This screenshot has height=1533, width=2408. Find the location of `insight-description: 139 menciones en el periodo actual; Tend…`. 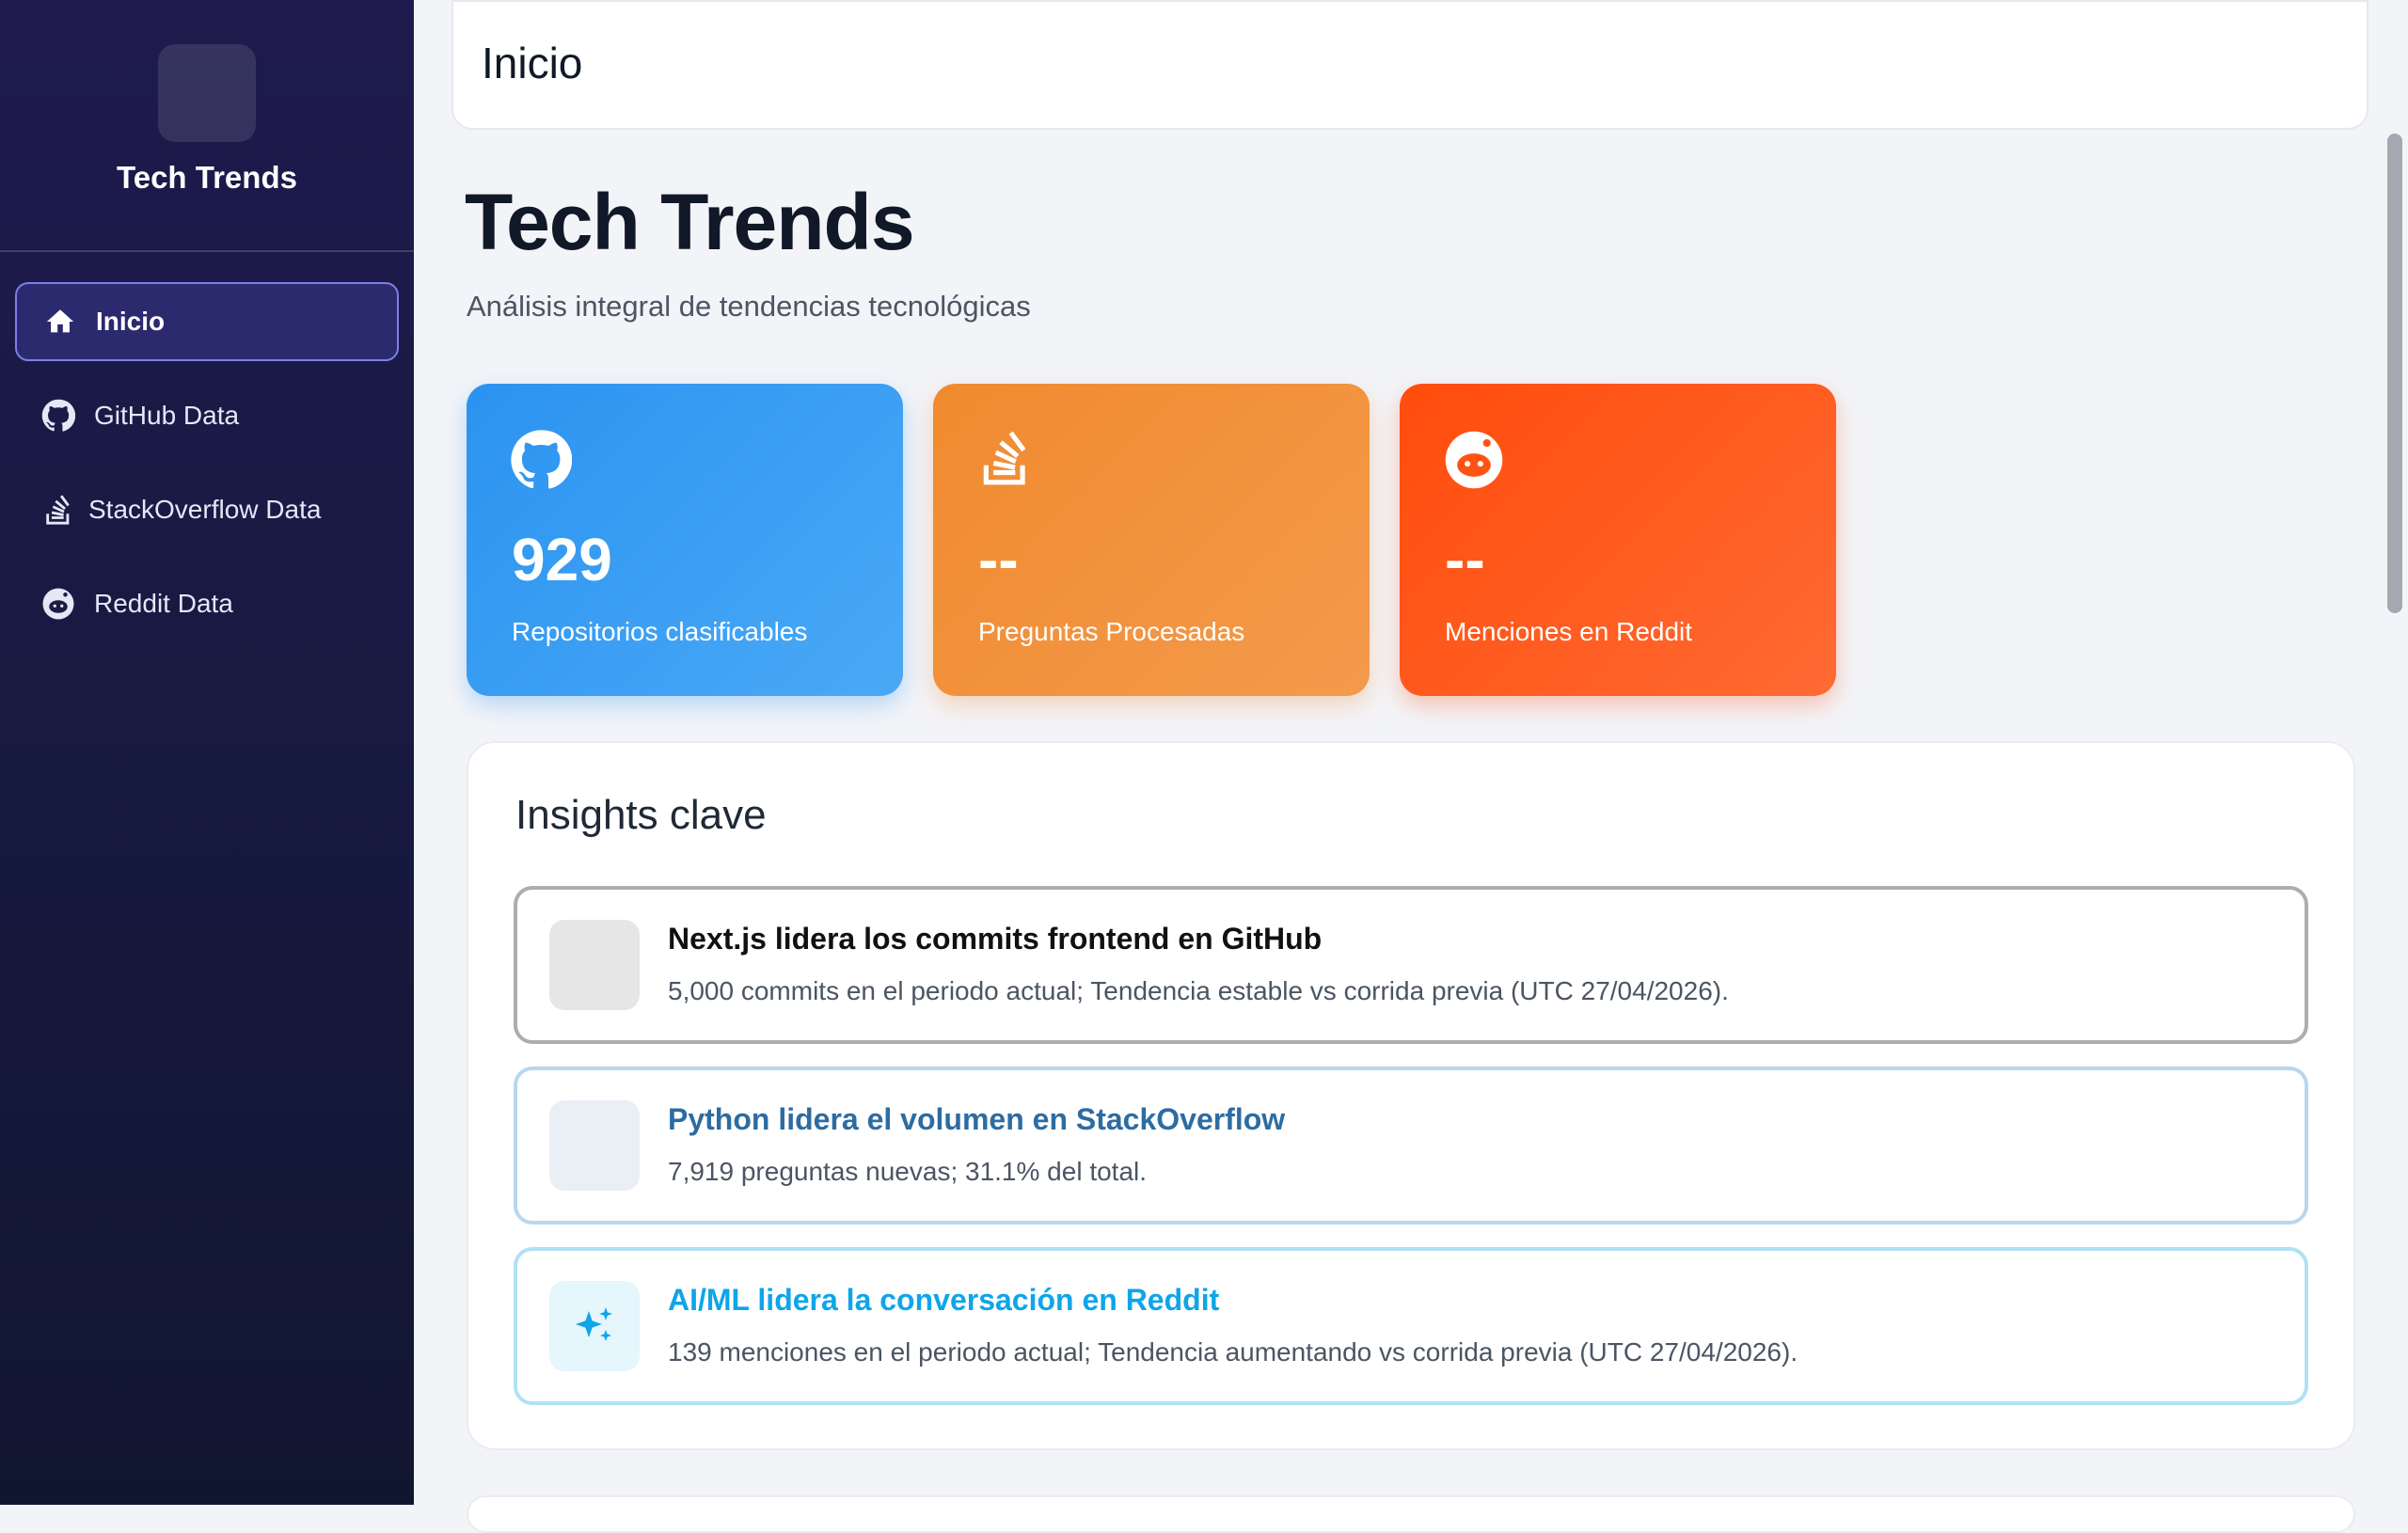

insight-description: 139 menciones en el periodo actual; Tend… is located at coordinates (1233, 1352).